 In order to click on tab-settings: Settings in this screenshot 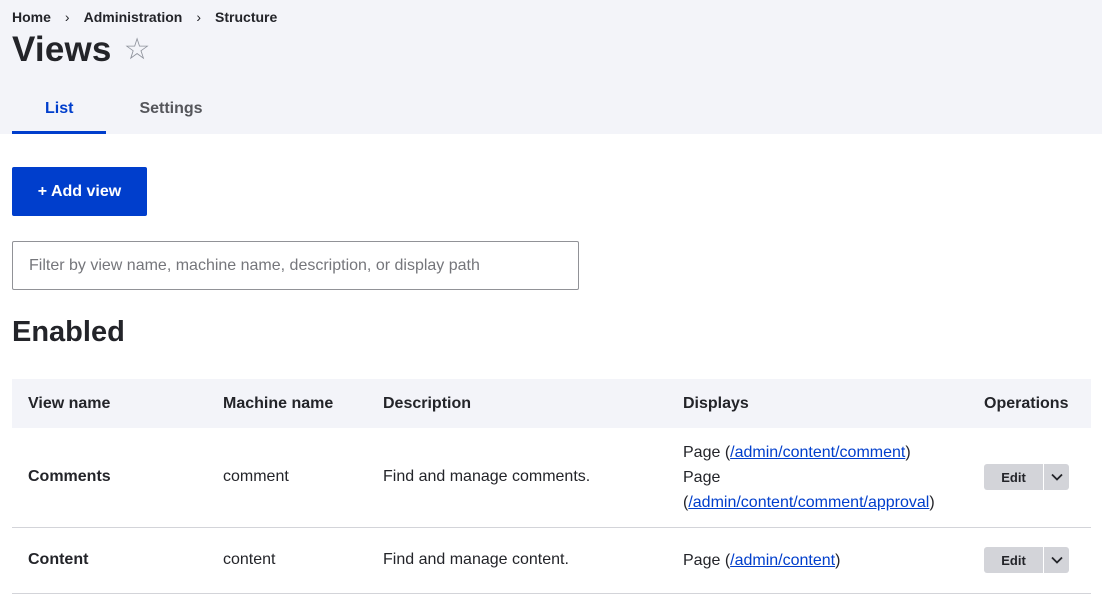, I will do `click(170, 110)`.